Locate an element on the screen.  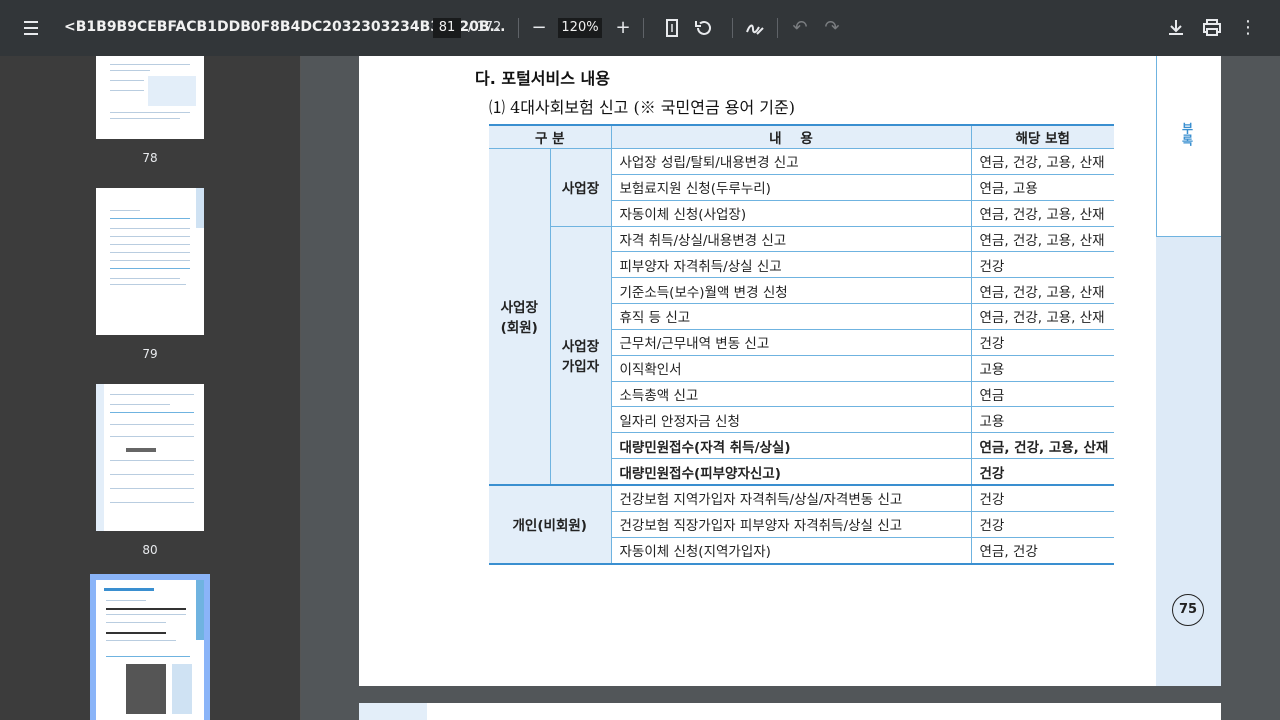
zoom-input: 120% is located at coordinates (580, 28).